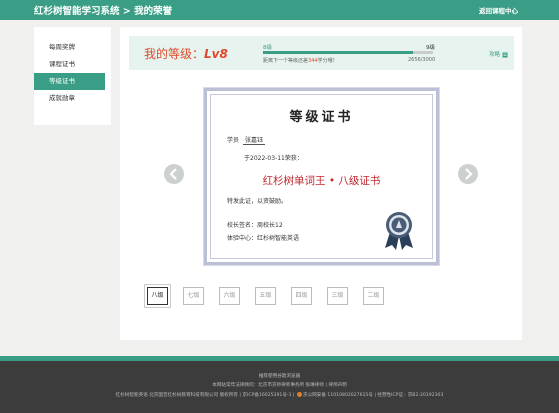 The image size is (559, 413). Describe the element at coordinates (265, 296) in the screenshot. I see `level-tab-5: 五级` at that location.